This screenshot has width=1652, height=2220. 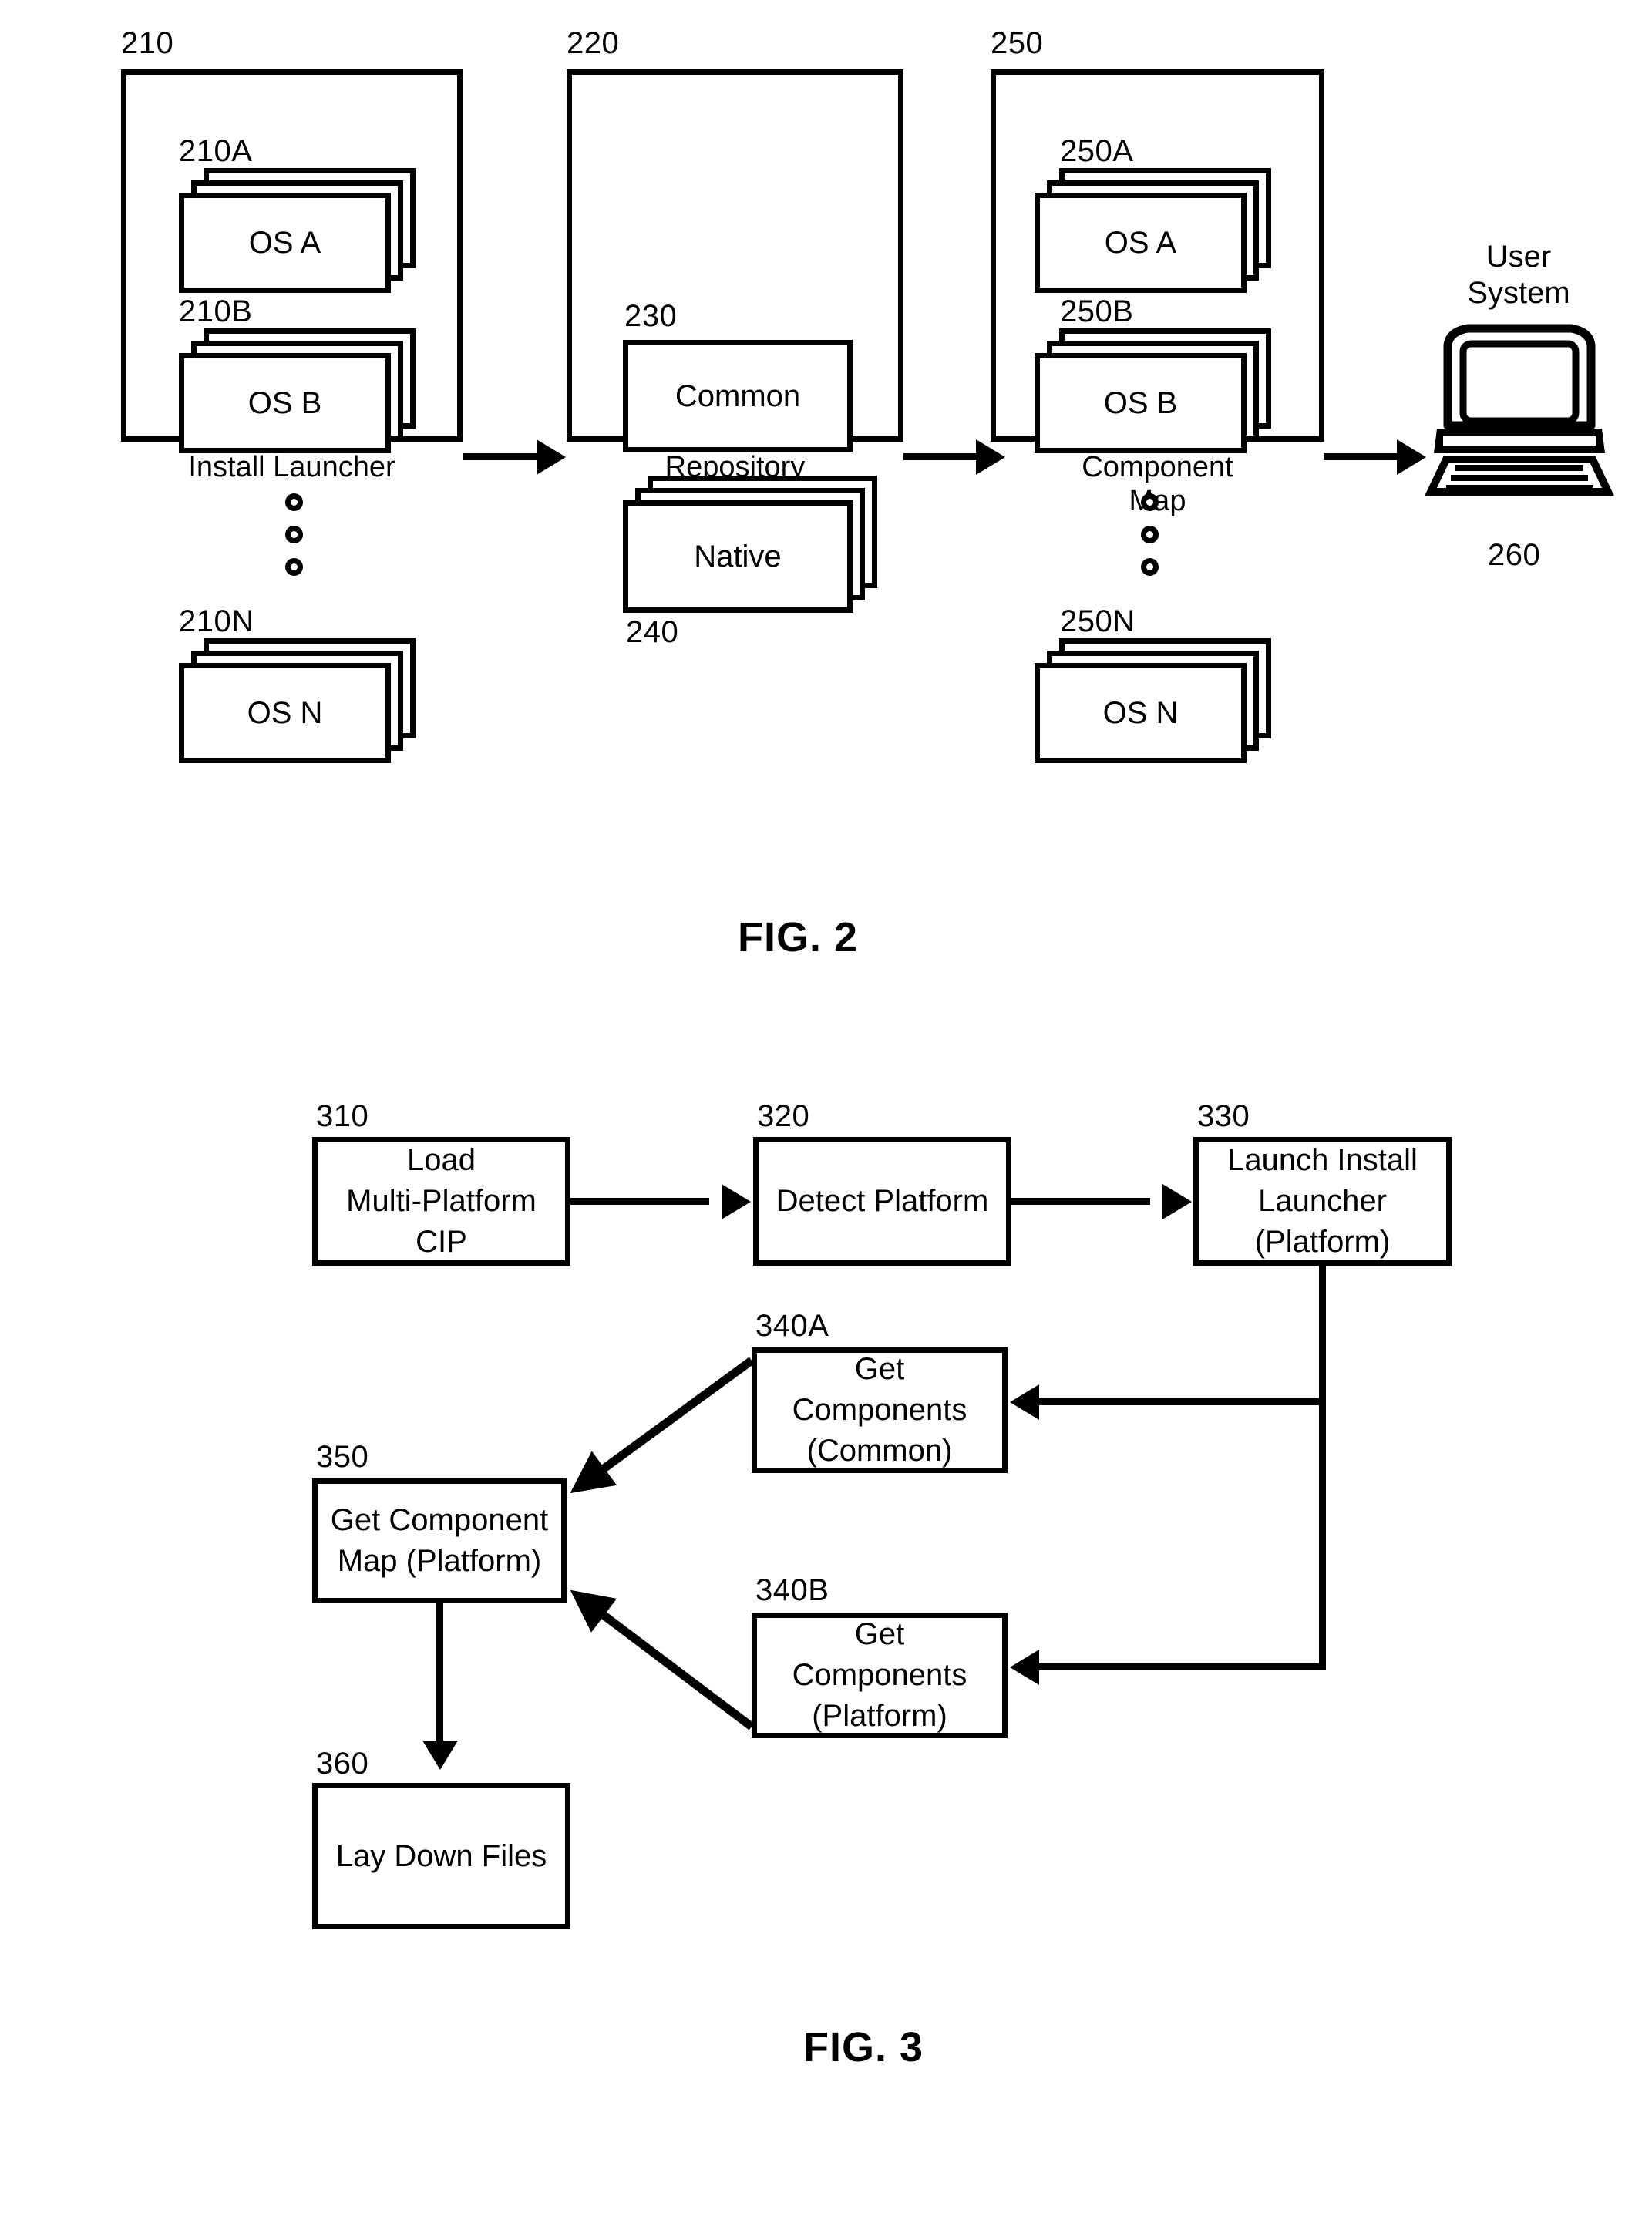 I want to click on figure-2-caption: FIG. 2, so click(x=798, y=937).